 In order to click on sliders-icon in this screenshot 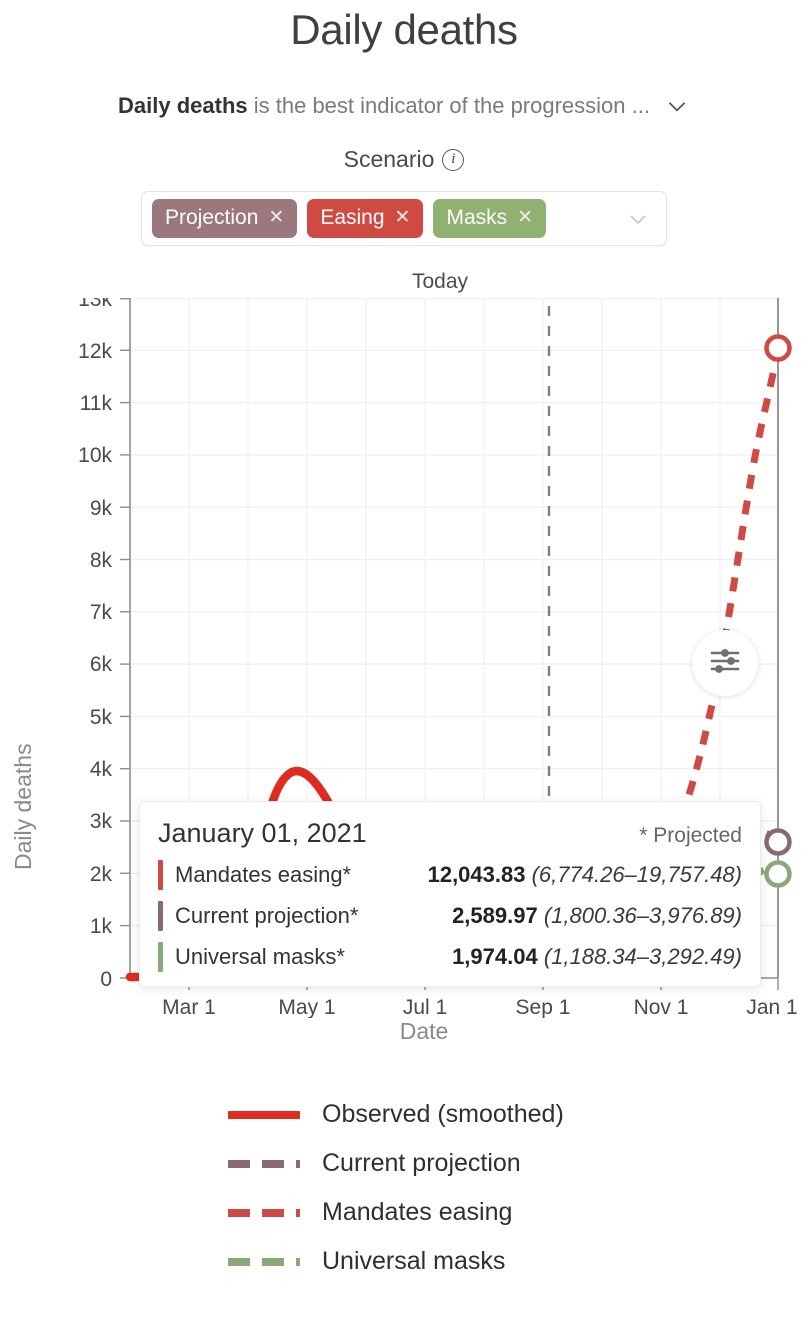, I will do `click(725, 663)`.